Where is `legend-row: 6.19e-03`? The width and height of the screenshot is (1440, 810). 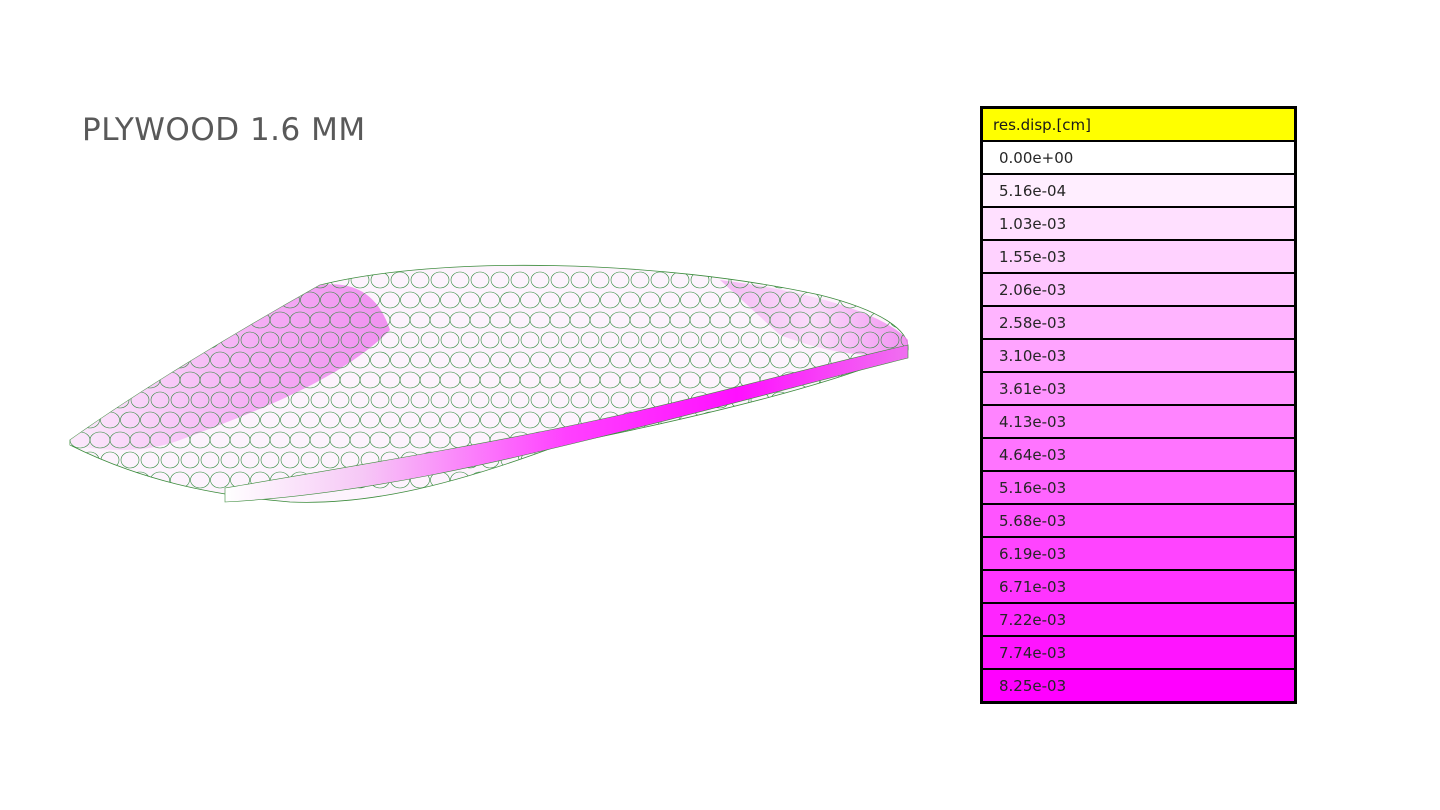
legend-row: 6.19e-03 is located at coordinates (1138, 553).